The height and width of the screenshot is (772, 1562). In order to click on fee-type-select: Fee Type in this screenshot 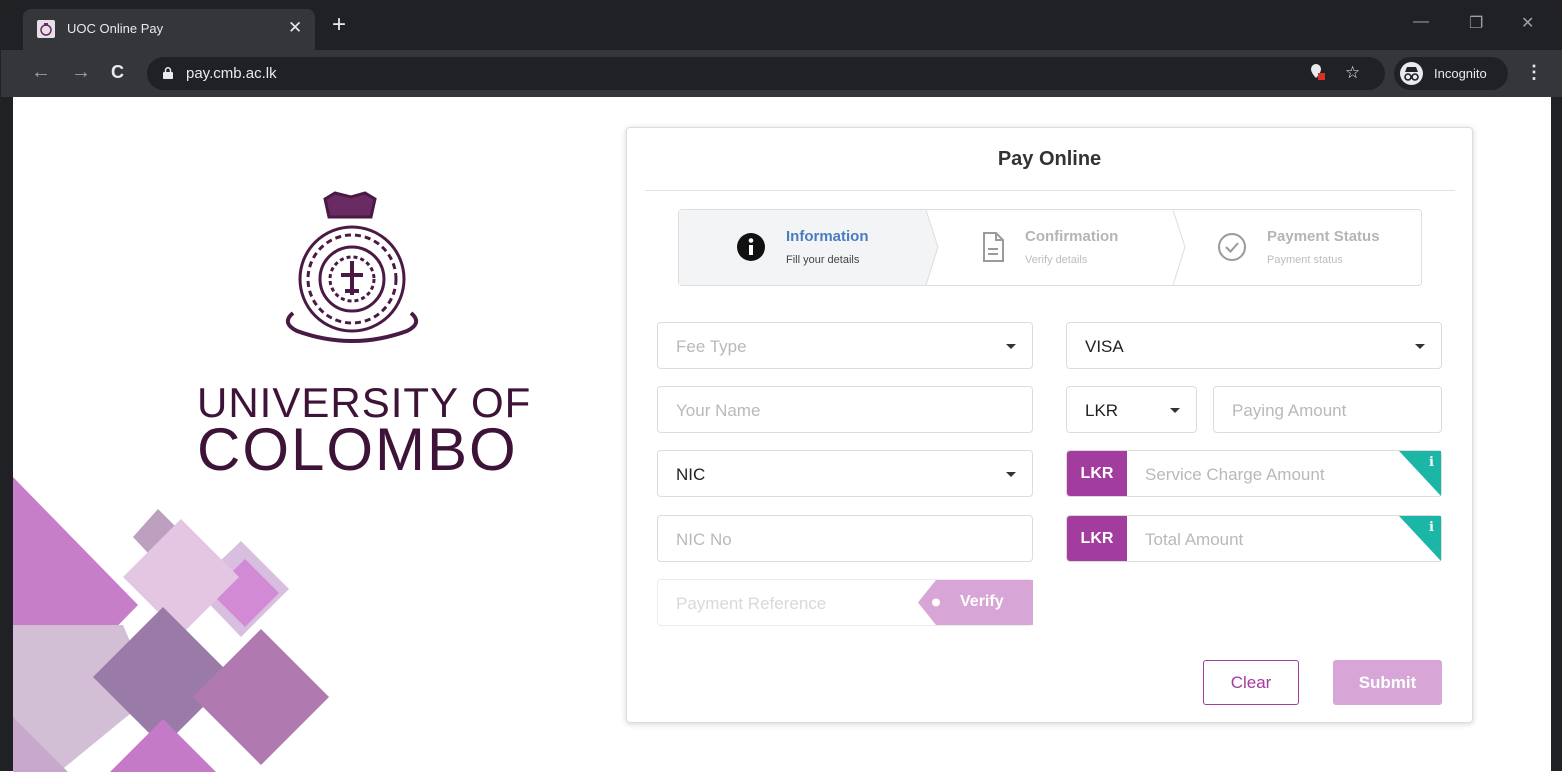, I will do `click(845, 345)`.